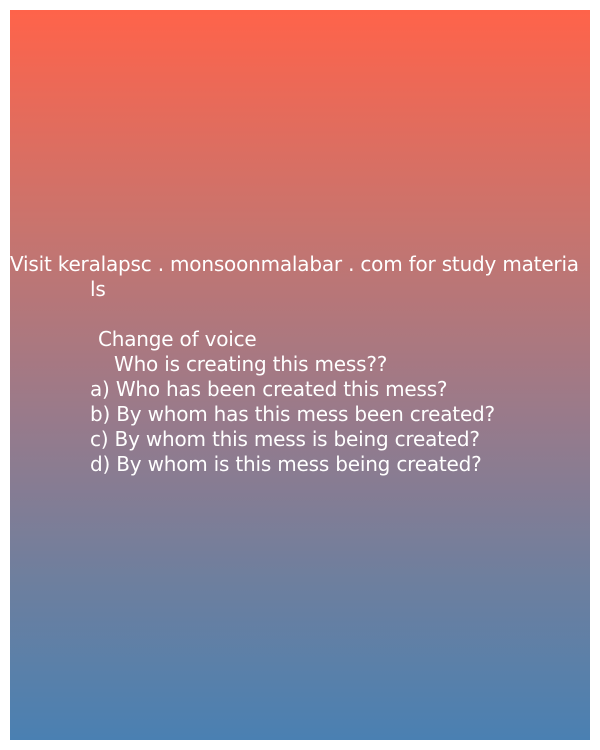  What do you see at coordinates (177, 339) in the screenshot?
I see `quiz-title: Change of voice` at bounding box center [177, 339].